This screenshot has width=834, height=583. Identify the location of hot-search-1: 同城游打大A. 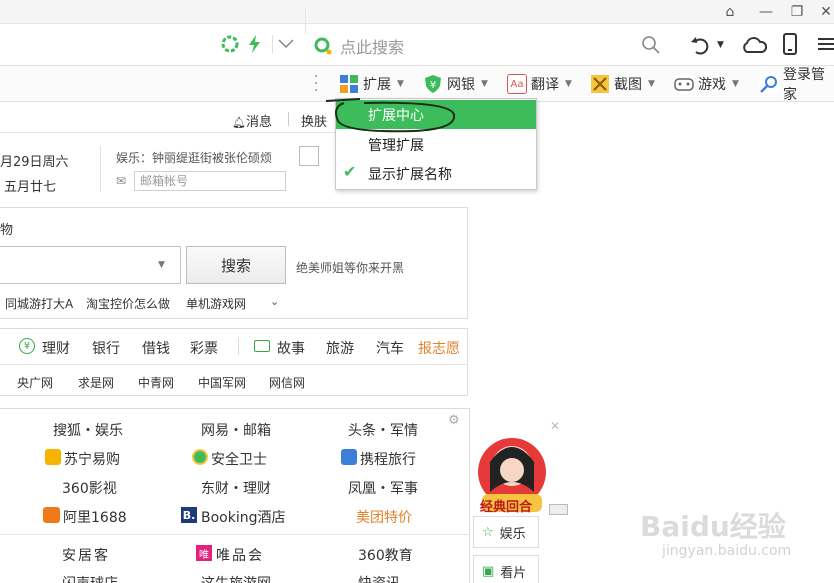
(39, 303).